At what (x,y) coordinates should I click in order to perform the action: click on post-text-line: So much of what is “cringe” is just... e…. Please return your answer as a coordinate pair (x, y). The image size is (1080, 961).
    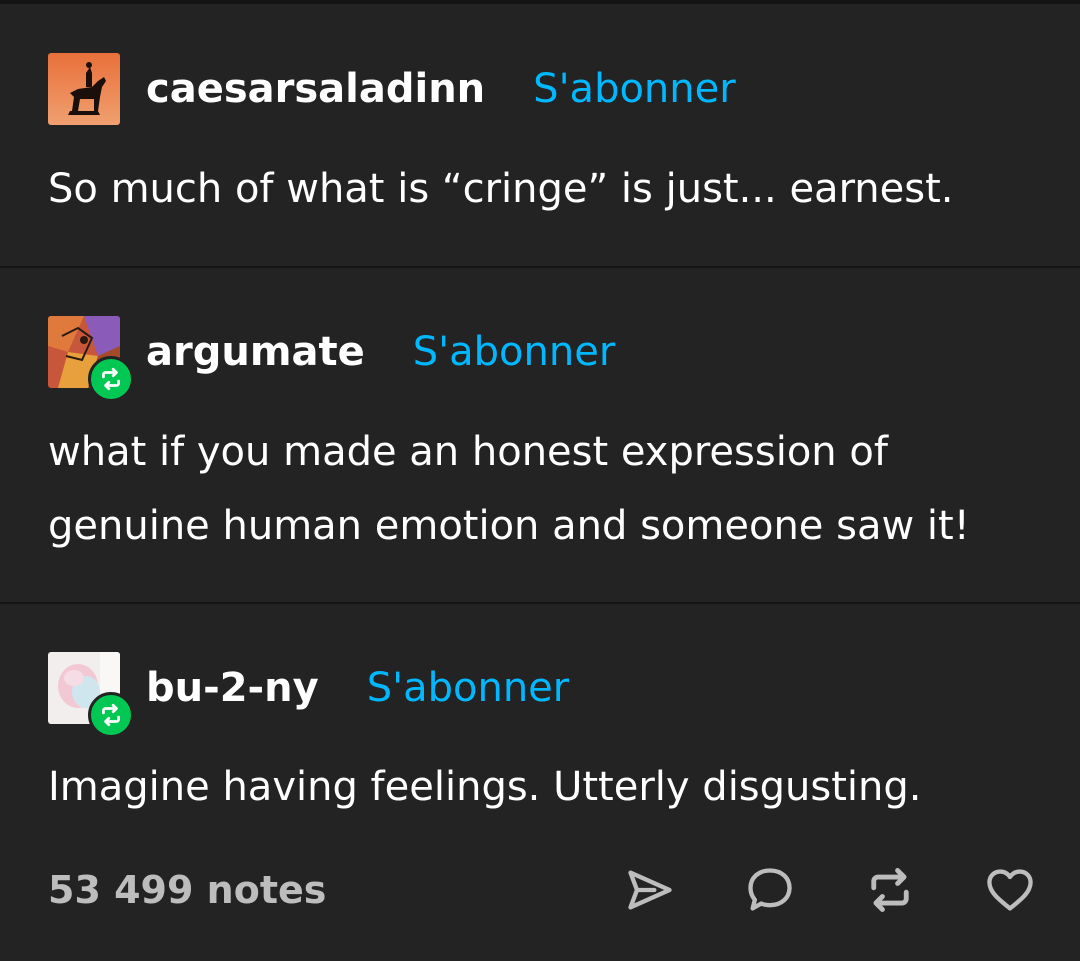
    Looking at the image, I should click on (501, 189).